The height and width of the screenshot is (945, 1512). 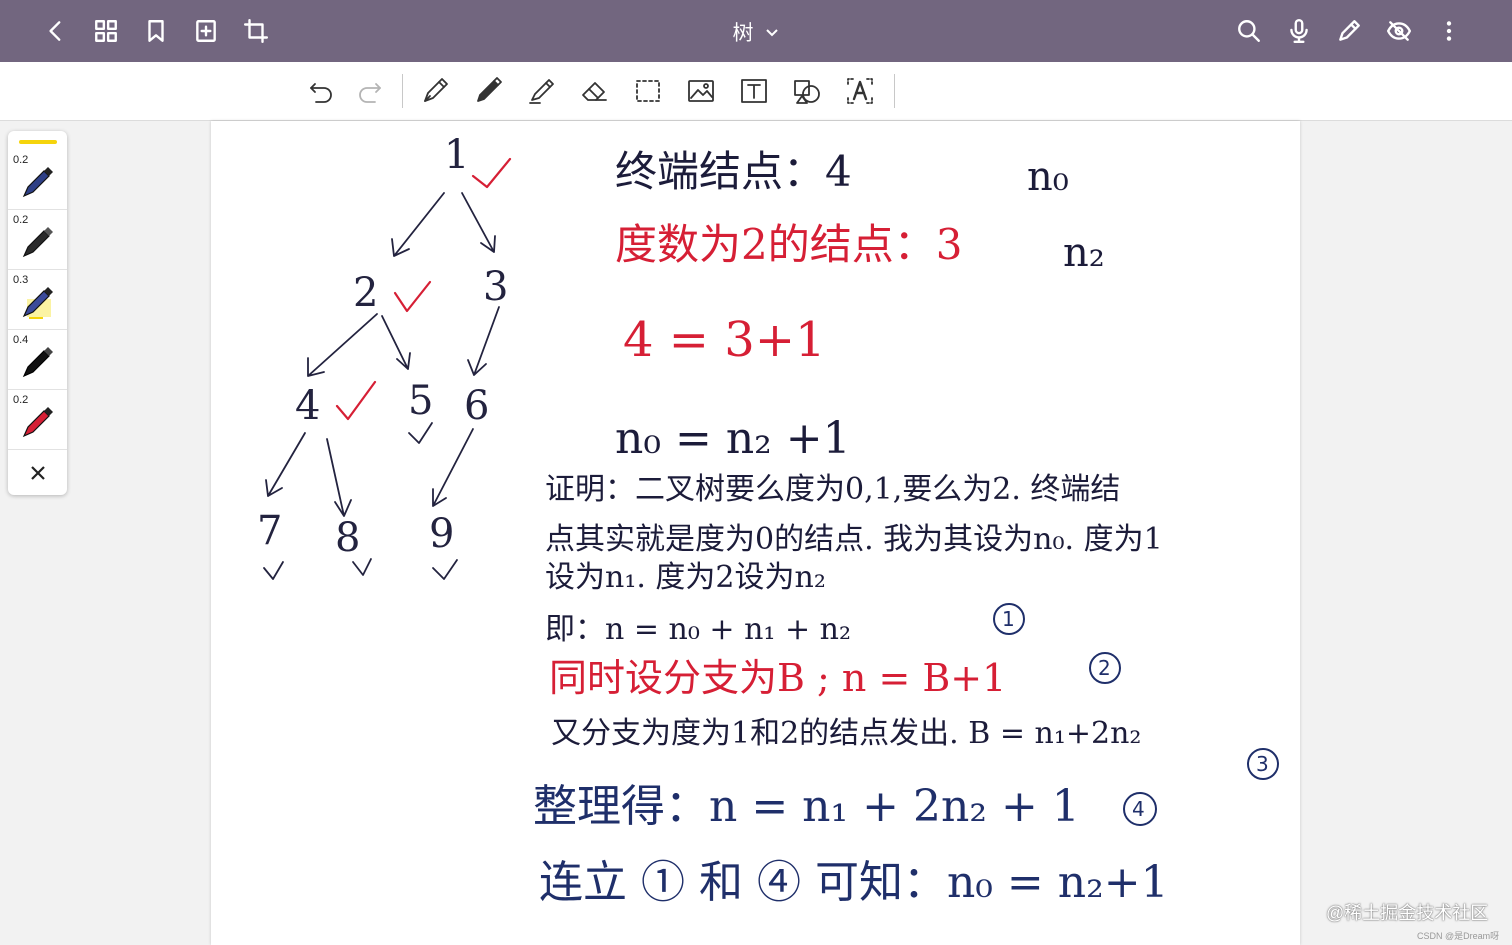 What do you see at coordinates (1407, 913) in the screenshot?
I see `watermark: @稀土掘金技术社区` at bounding box center [1407, 913].